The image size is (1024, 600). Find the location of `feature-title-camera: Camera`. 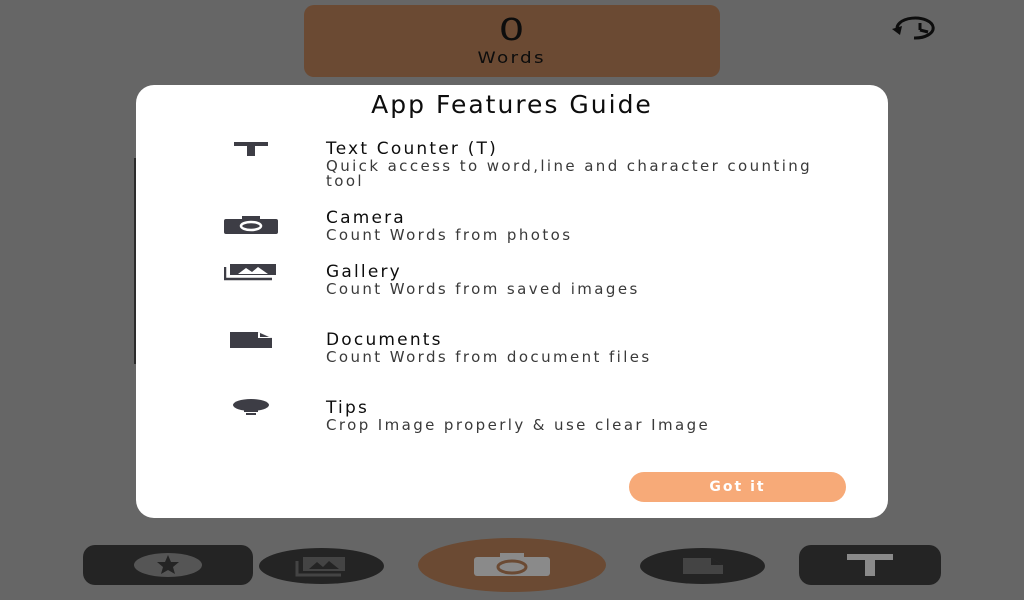

feature-title-camera: Camera is located at coordinates (366, 218).